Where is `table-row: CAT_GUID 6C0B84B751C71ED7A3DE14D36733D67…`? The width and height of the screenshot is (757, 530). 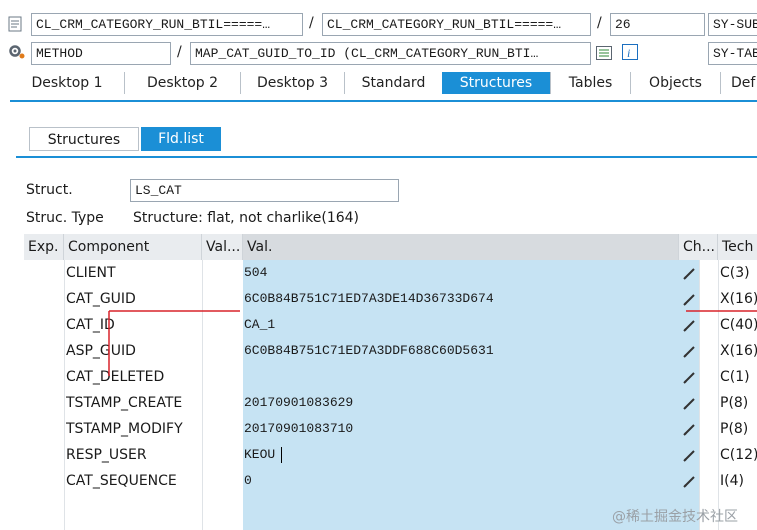
table-row: CAT_GUID 6C0B84B751C71ED7A3DE14D36733D67… is located at coordinates (390, 299).